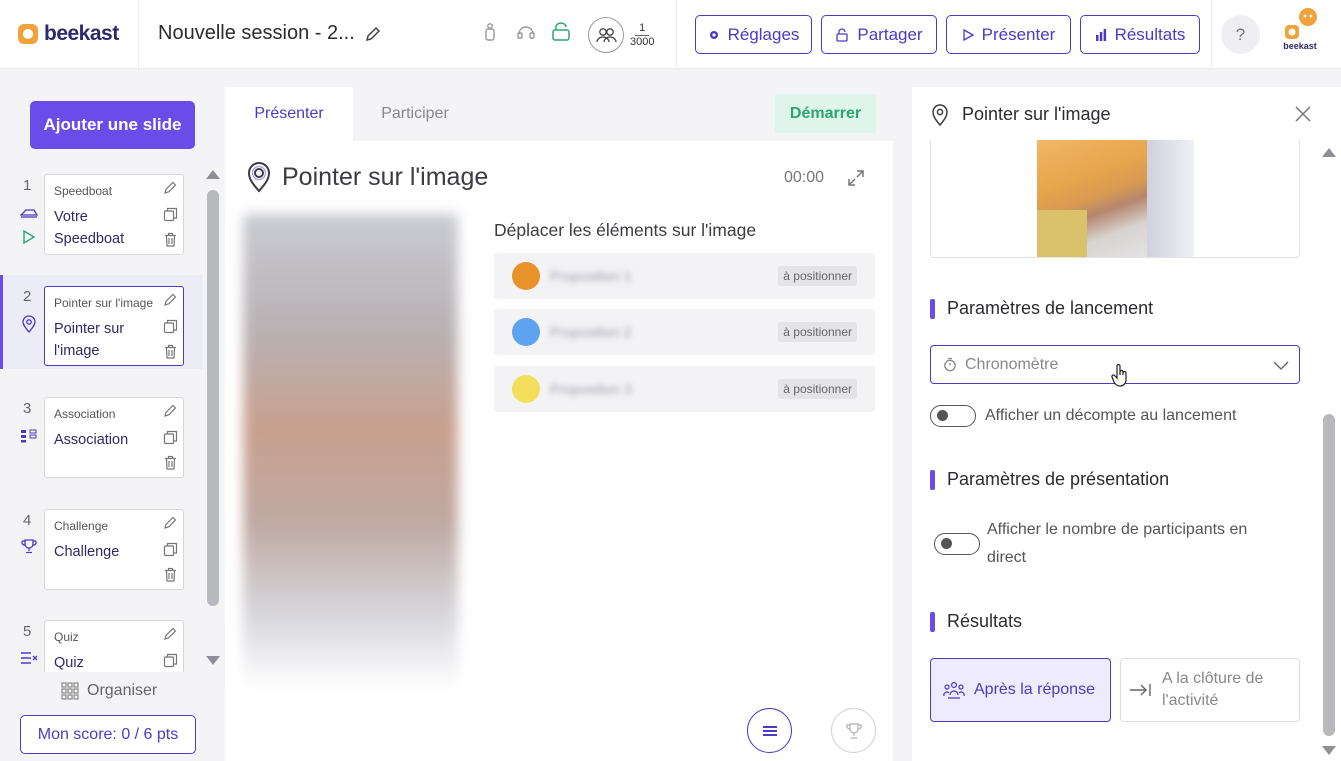 Image resolution: width=1341 pixels, height=761 pixels. I want to click on slide-card: Challenge Challenge, so click(114, 549).